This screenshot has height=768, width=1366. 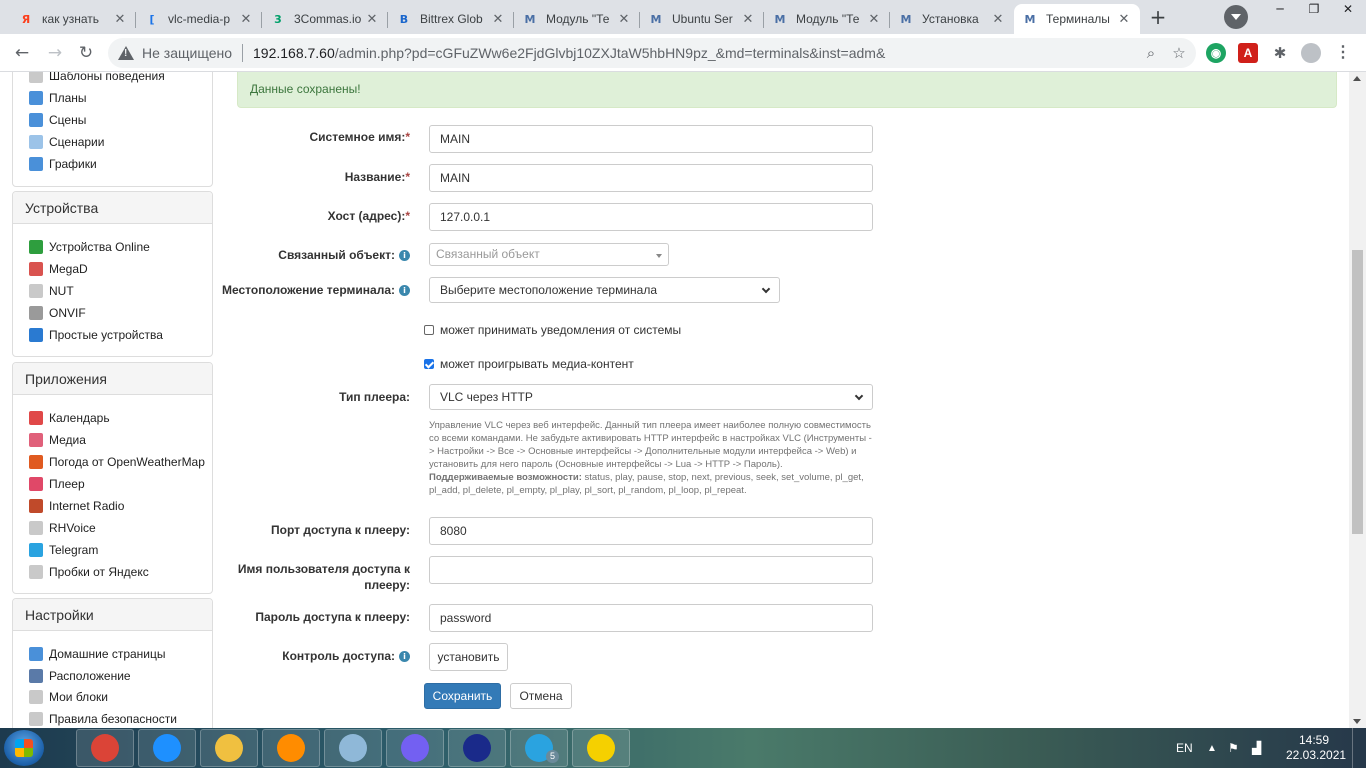 I want to click on new-tab-button: +, so click(x=1158, y=18).